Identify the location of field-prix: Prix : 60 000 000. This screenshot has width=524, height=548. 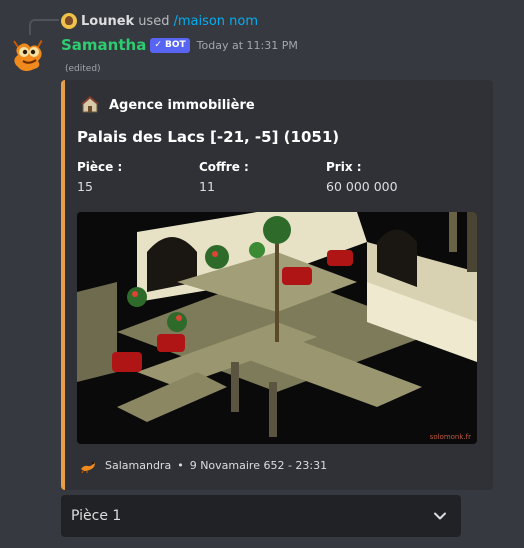
(362, 177).